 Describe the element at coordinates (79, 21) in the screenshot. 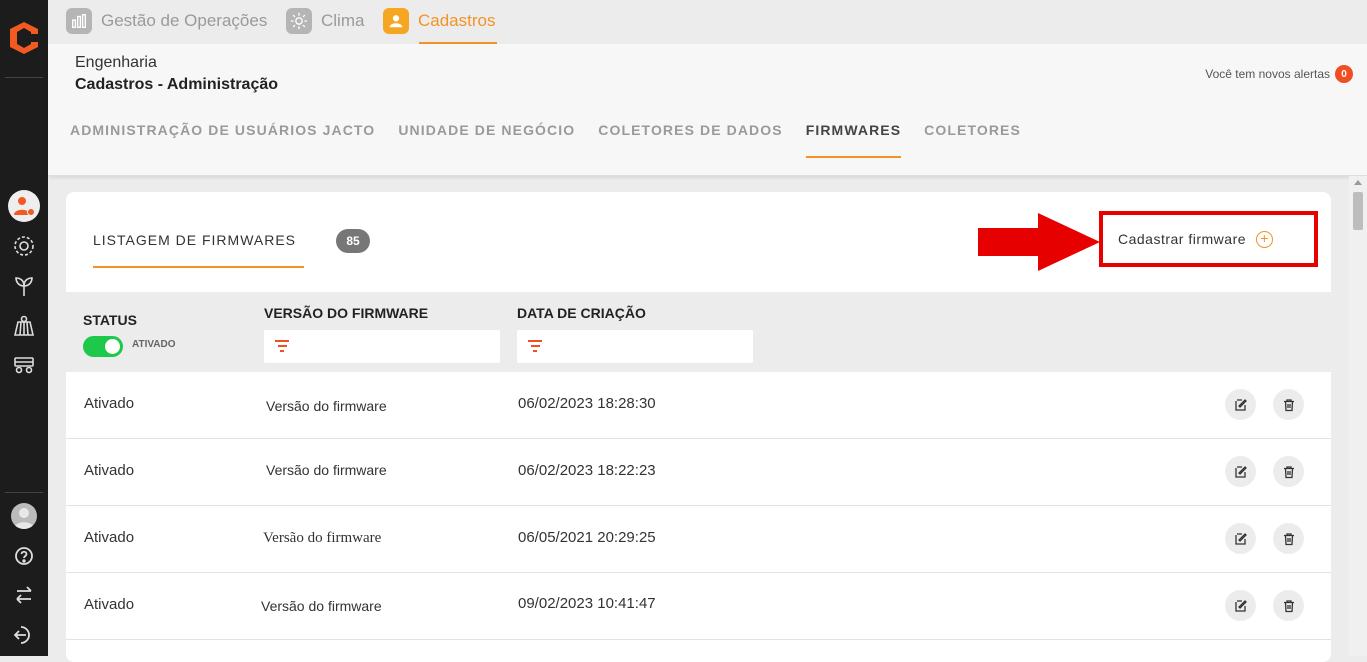

I see `chart-icon` at that location.